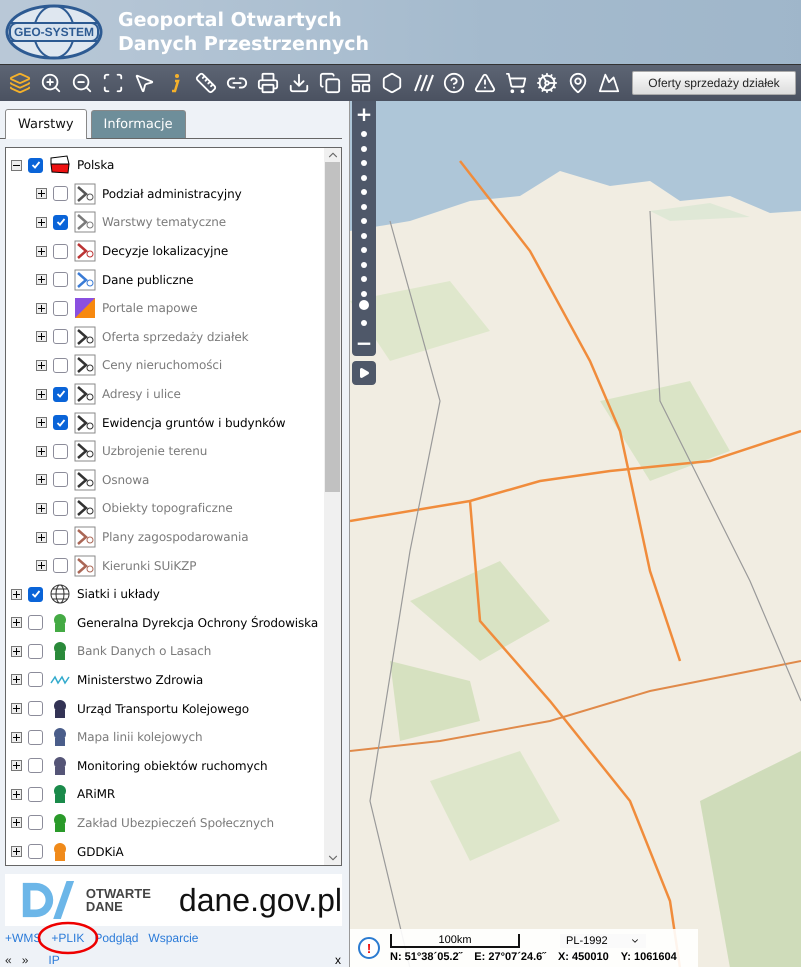  Describe the element at coordinates (96, 794) in the screenshot. I see `layer-label: ARiMR` at that location.